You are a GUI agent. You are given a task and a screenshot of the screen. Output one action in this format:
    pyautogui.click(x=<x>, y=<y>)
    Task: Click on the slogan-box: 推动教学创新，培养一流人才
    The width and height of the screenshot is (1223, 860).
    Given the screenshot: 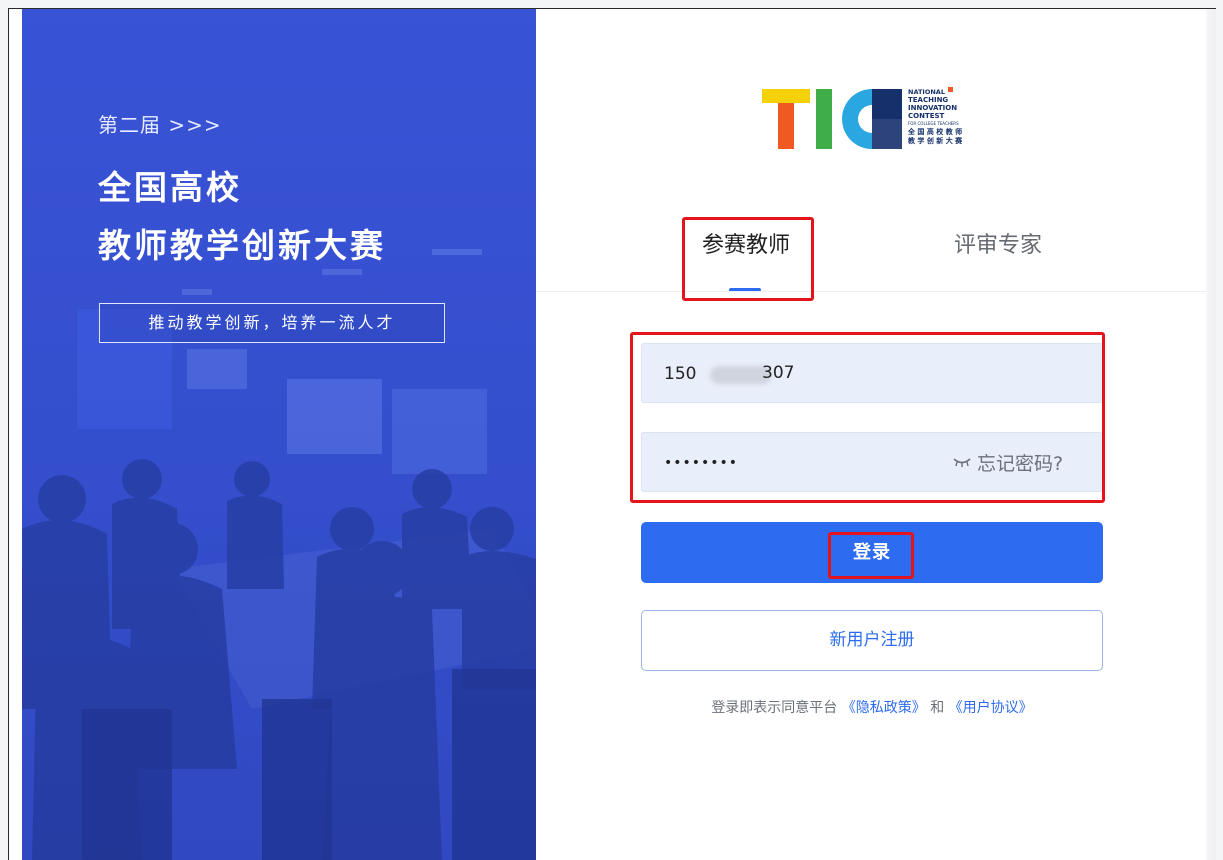 What is the action you would take?
    pyautogui.click(x=272, y=323)
    